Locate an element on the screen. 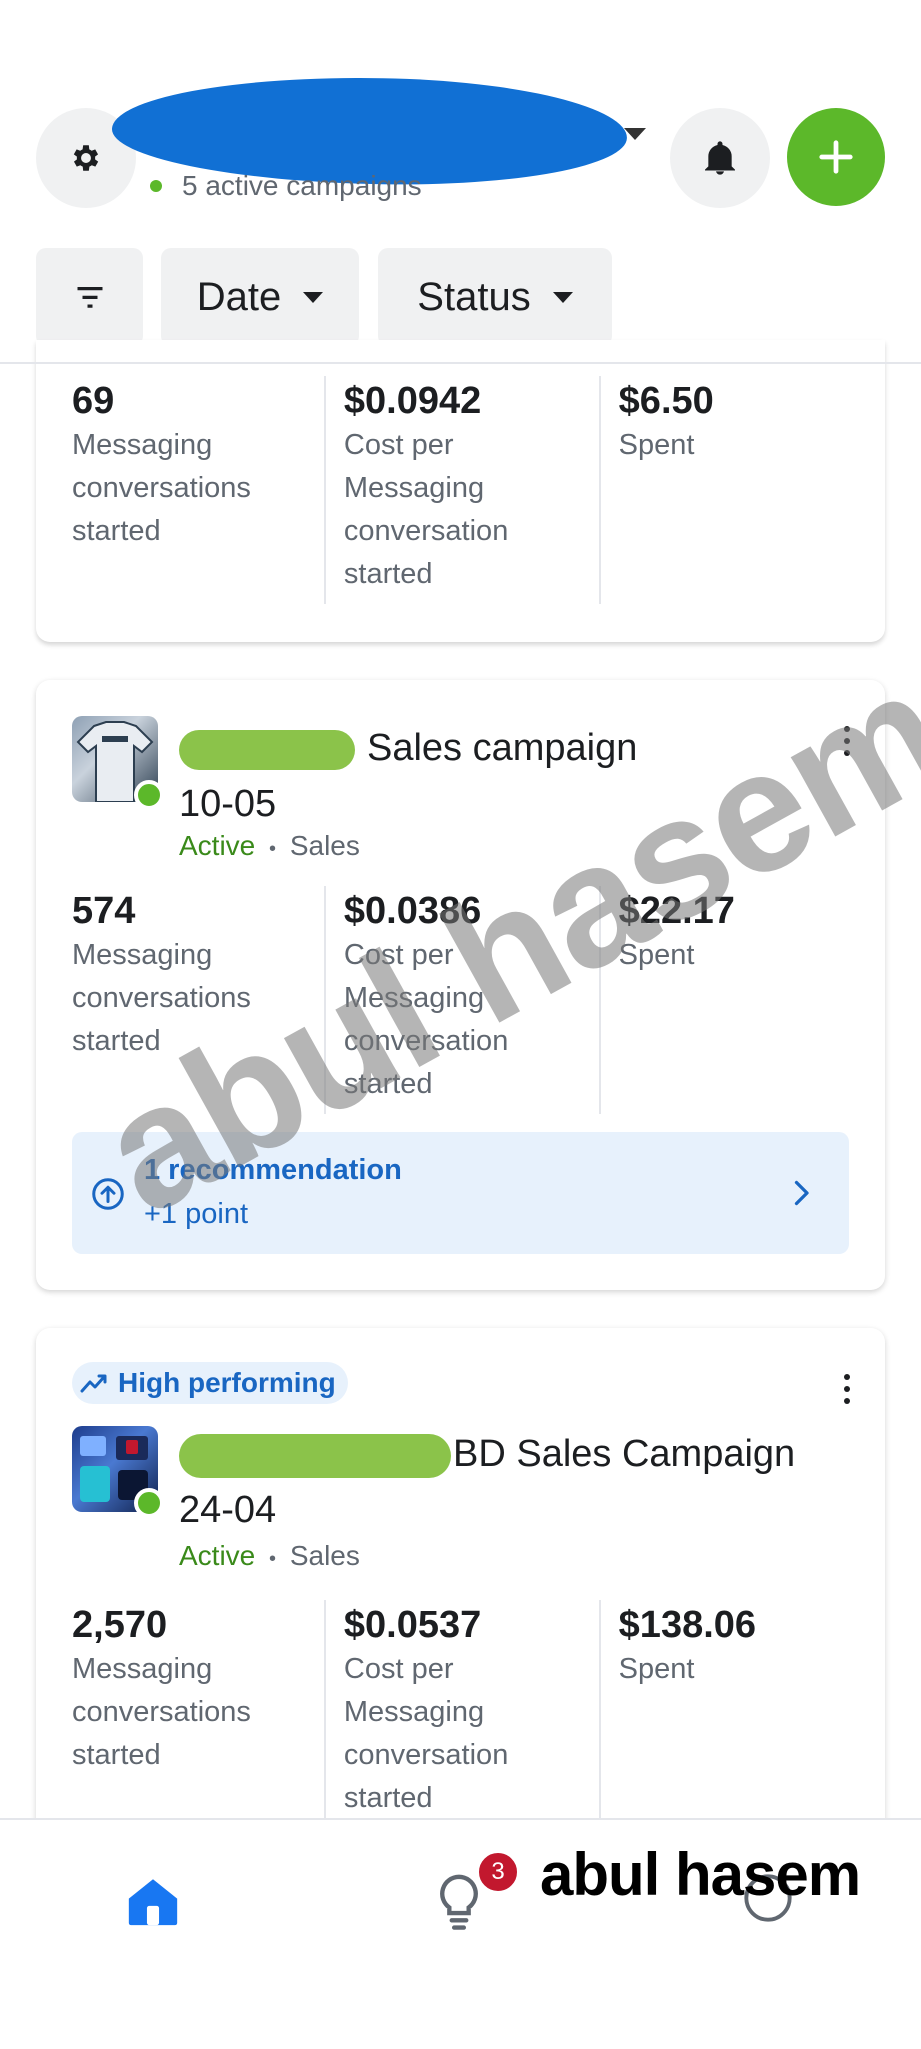 Image resolution: width=921 pixels, height=2049 pixels. nav-tab-home is located at coordinates (153, 1903).